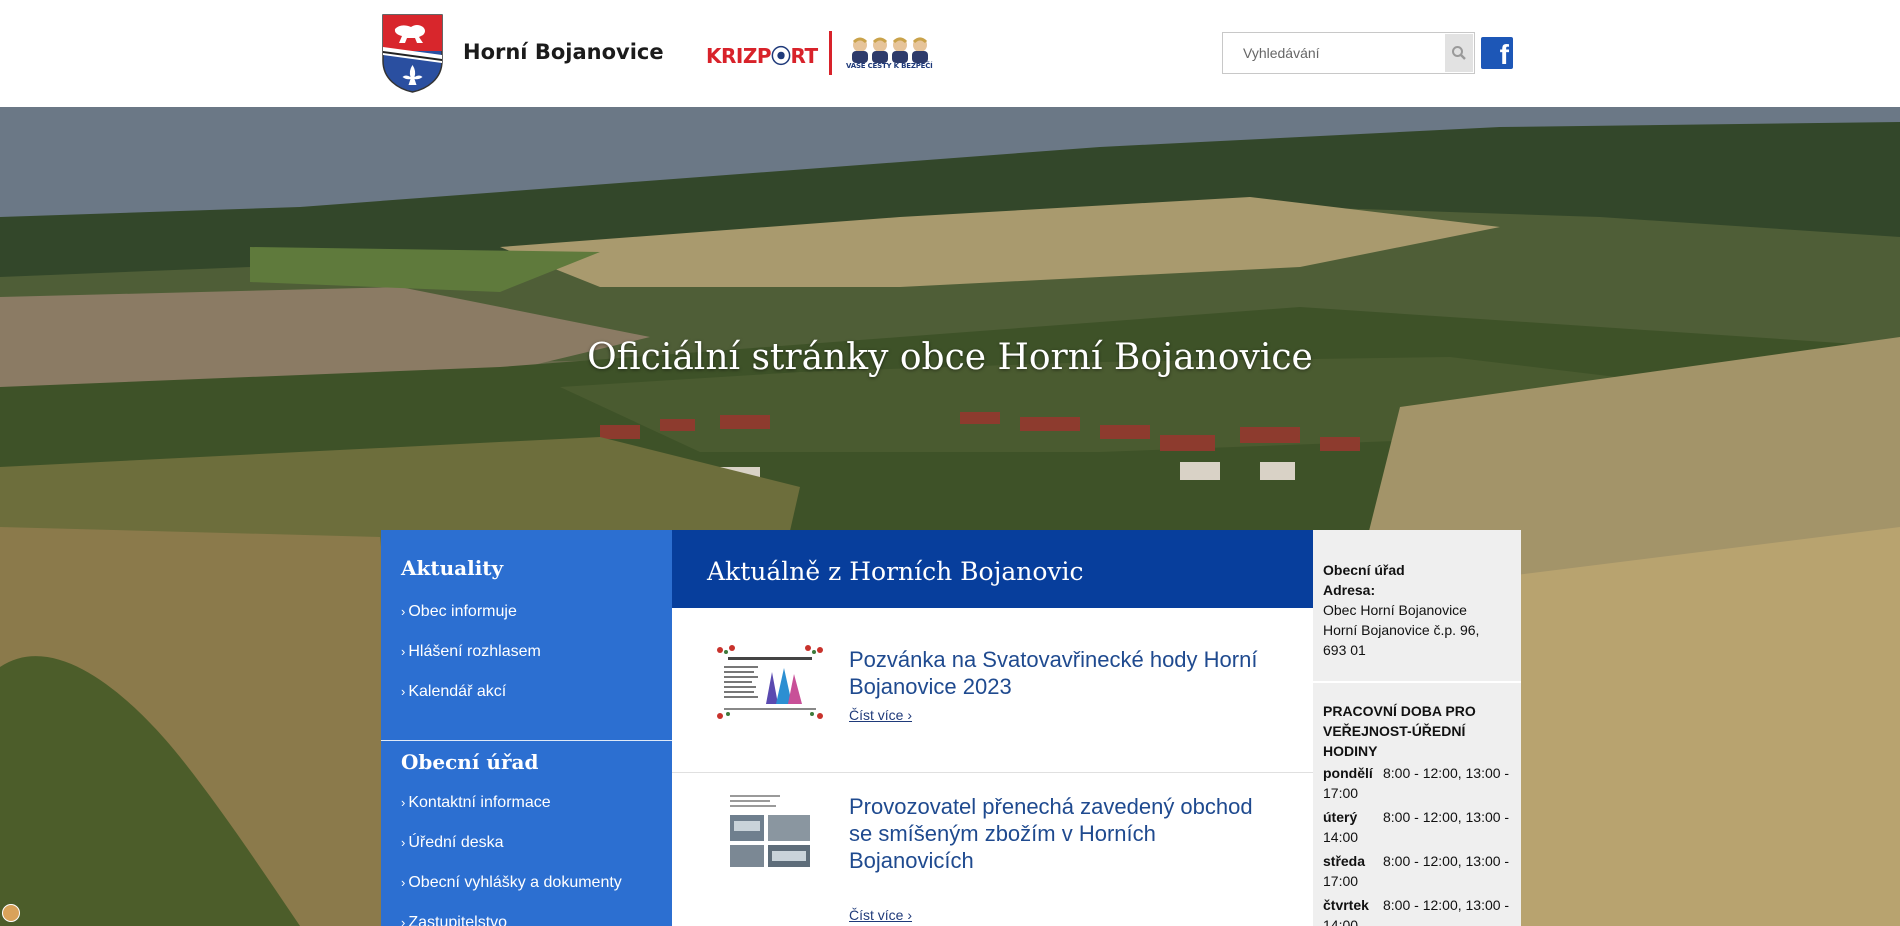 This screenshot has height=926, width=1900. What do you see at coordinates (830, 53) in the screenshot?
I see `logo-divider` at bounding box center [830, 53].